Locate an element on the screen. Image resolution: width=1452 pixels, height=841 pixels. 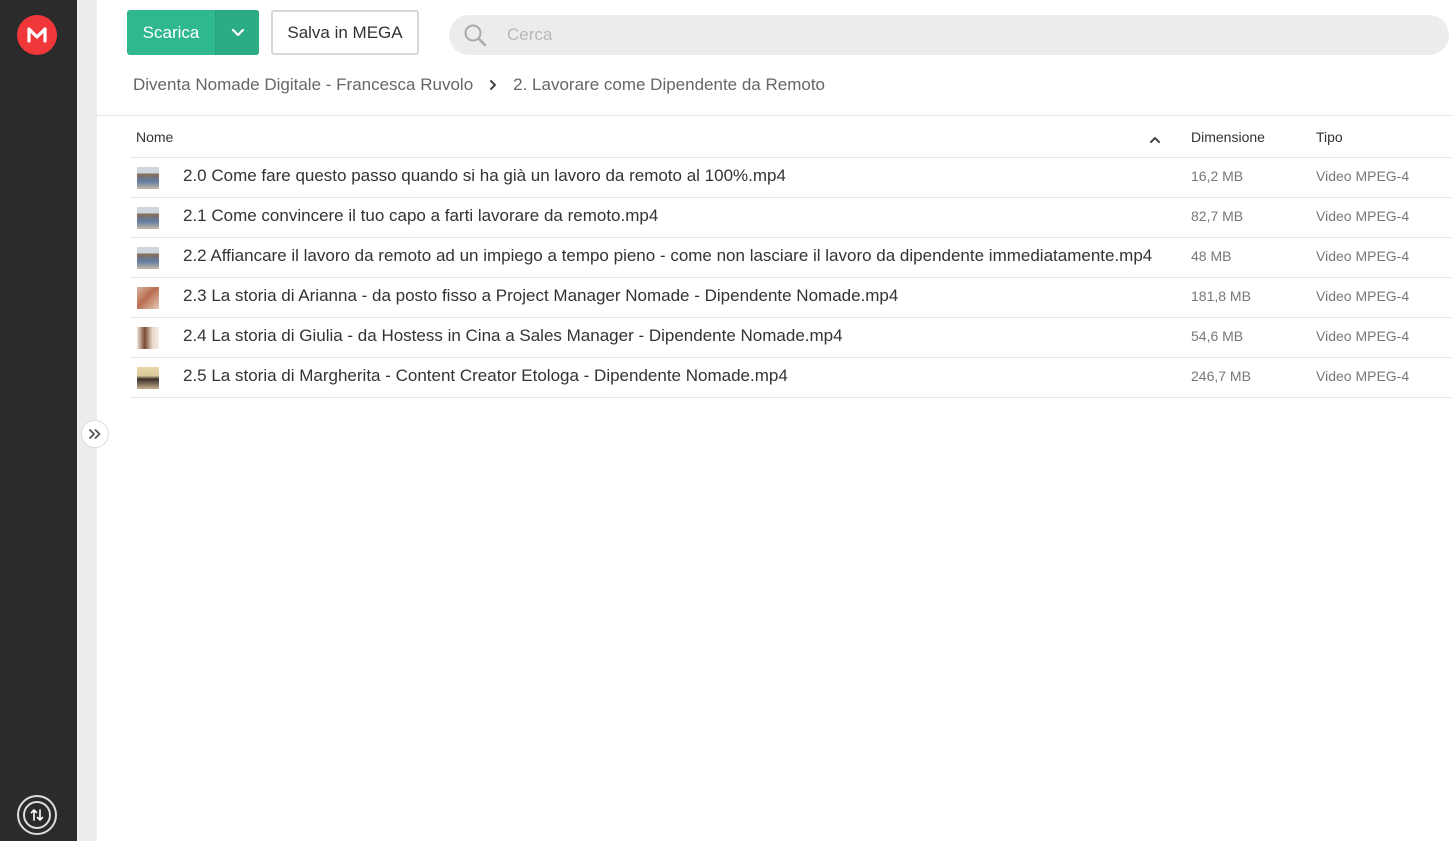
expand-panel-button is located at coordinates (95, 434).